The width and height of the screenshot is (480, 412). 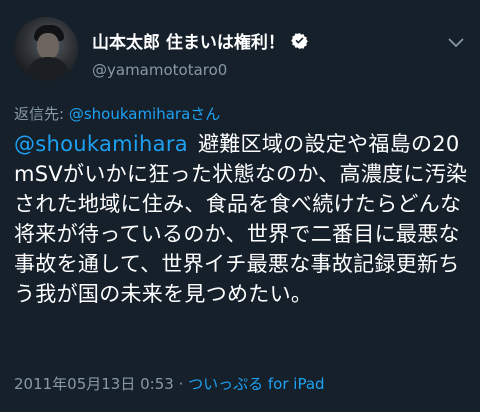 I want to click on chevron-down-icon, so click(x=456, y=43).